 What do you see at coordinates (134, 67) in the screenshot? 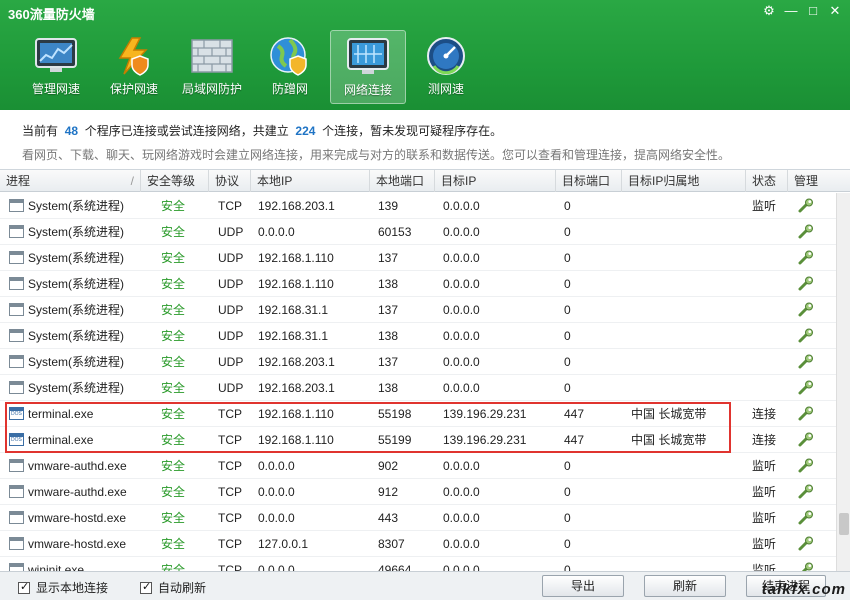
I see `tool-protect-speed: 保护网速` at bounding box center [134, 67].